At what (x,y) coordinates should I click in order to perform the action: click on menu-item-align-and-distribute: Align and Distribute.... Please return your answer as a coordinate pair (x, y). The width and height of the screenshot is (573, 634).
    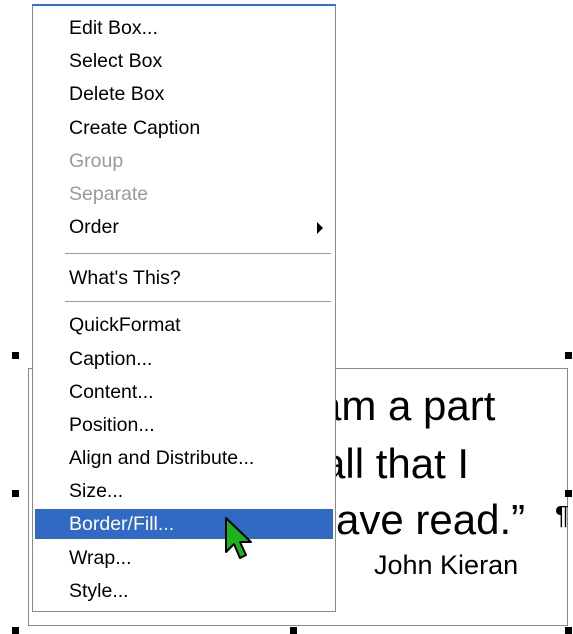
    Looking at the image, I should click on (184, 458).